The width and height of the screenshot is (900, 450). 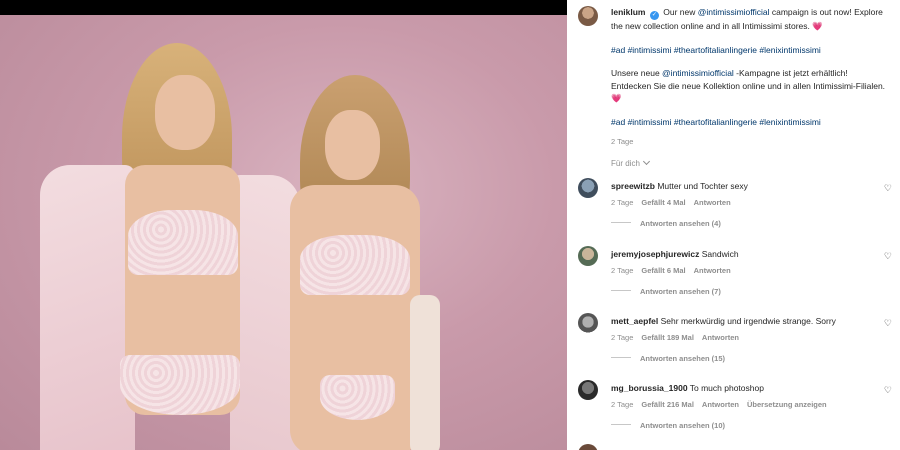 What do you see at coordinates (663, 202) in the screenshot?
I see `comment-likes: Gefällt 4 Mal` at bounding box center [663, 202].